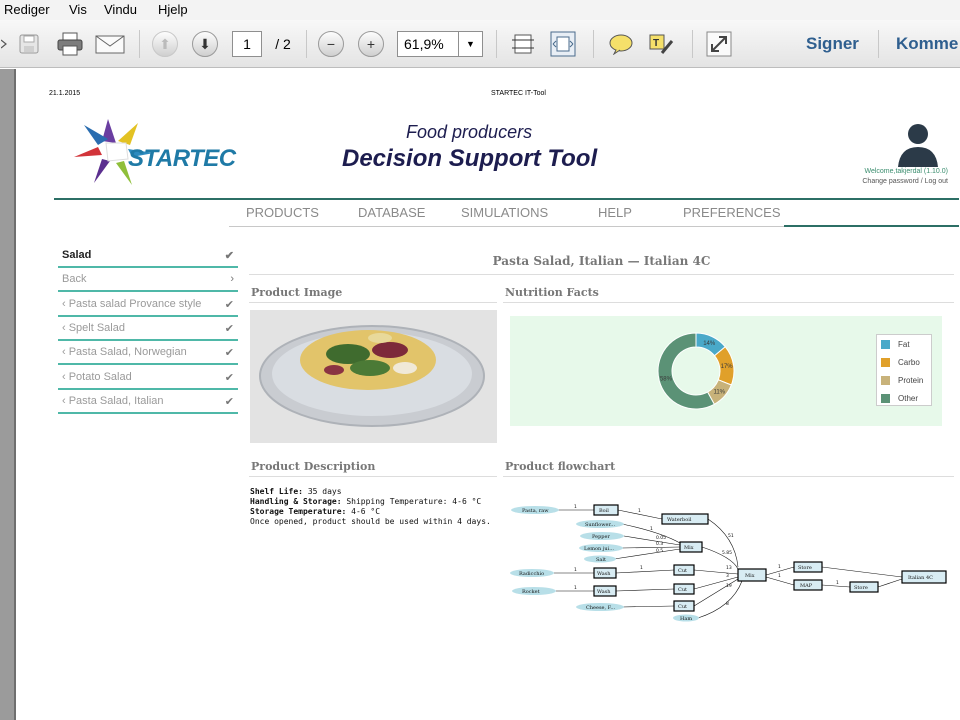 Image resolution: width=960 pixels, height=720 pixels. I want to click on flow-edge-label: 8, so click(727, 604).